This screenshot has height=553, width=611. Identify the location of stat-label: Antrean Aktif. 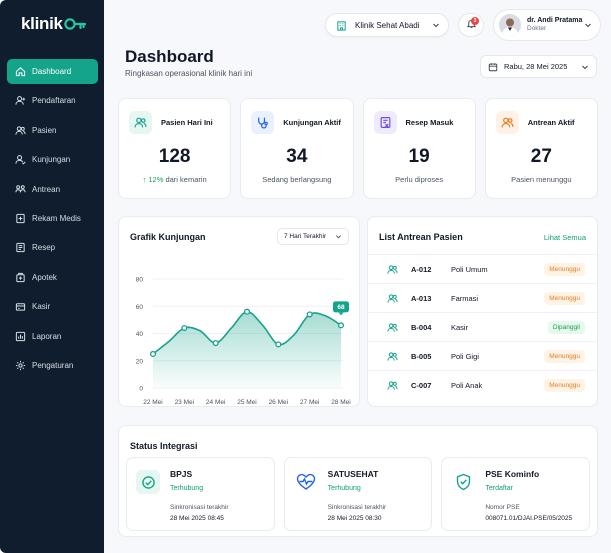
(551, 122).